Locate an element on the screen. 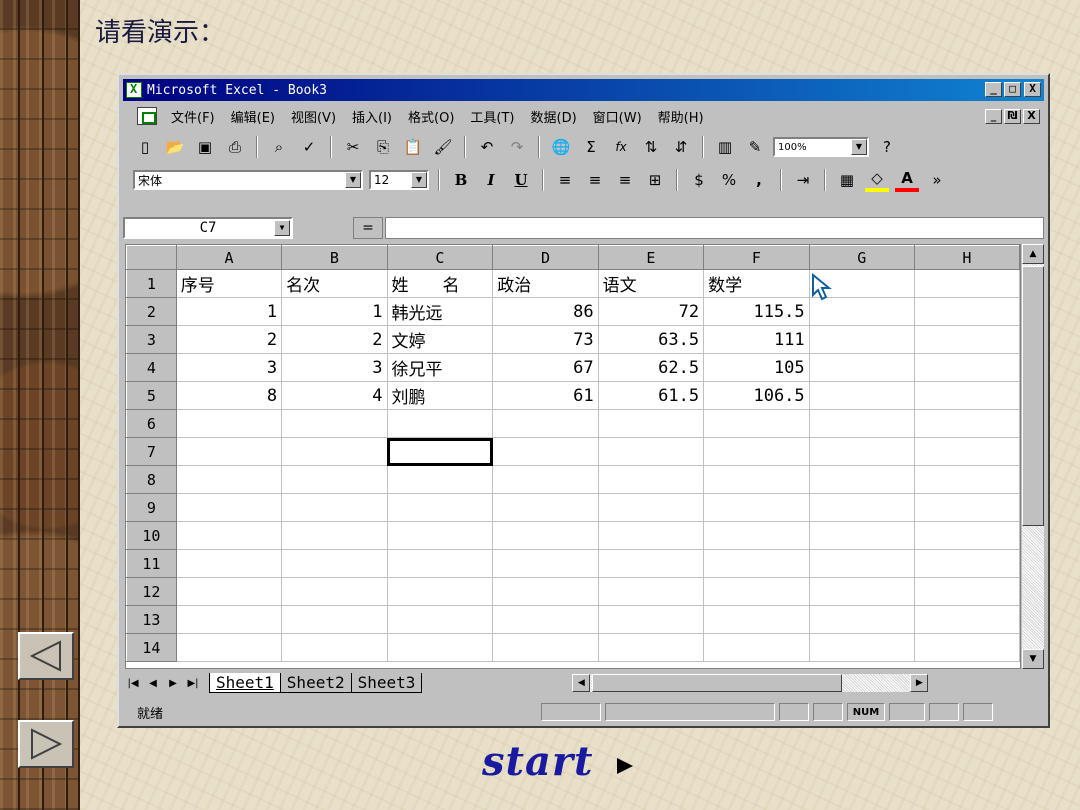 The height and width of the screenshot is (810, 1080). cell-d7 is located at coordinates (545, 451).